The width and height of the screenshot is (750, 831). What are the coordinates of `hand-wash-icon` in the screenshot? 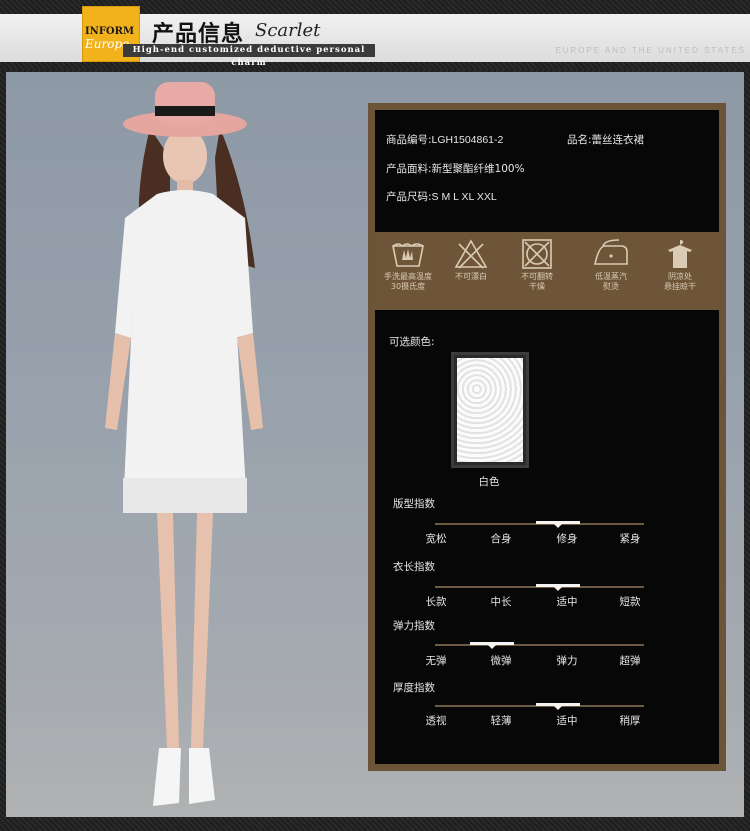 It's located at (408, 255).